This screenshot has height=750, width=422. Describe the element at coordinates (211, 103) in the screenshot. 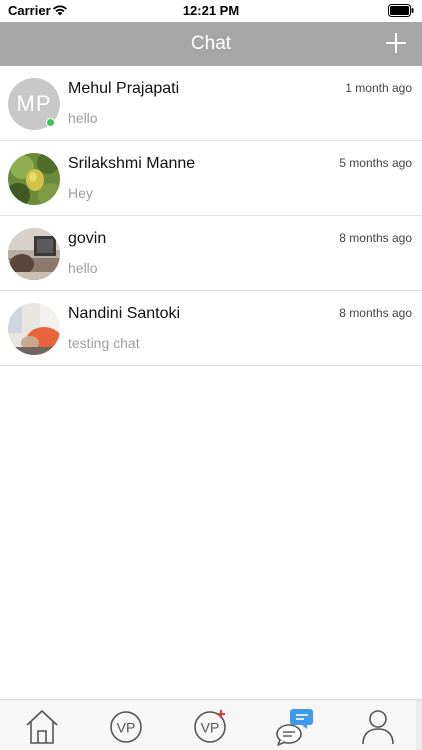

I see `chat-row-mehul-prajapati: MP Mehul Prajapati hello 1 month ago` at that location.